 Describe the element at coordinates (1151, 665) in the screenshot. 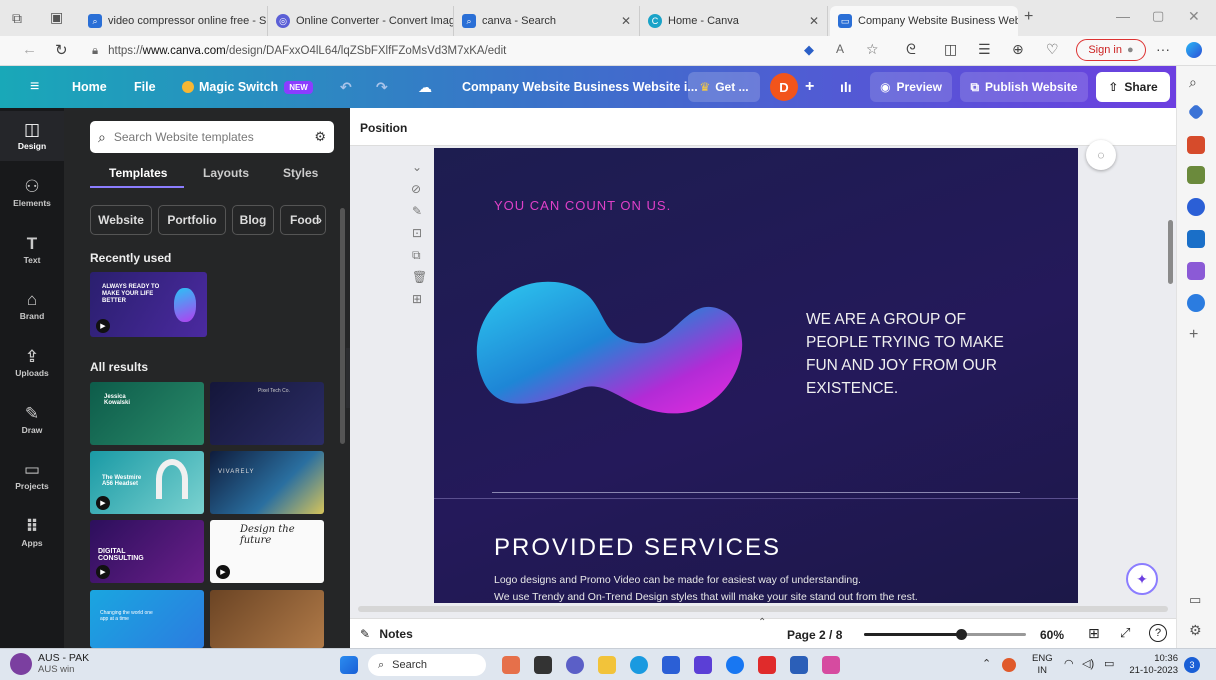

I see `clock: 10:36 21-10-2023` at that location.